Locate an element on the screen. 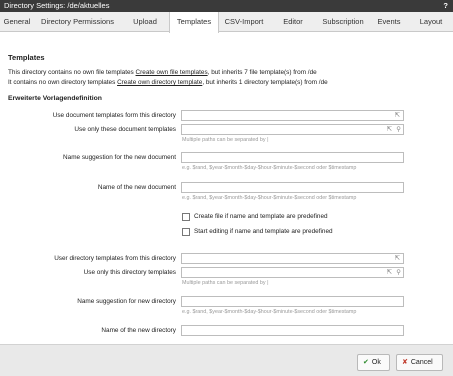 This screenshot has width=453, height=376. name-suggestion-dir-label: Name suggestion for new directory is located at coordinates (126, 301).